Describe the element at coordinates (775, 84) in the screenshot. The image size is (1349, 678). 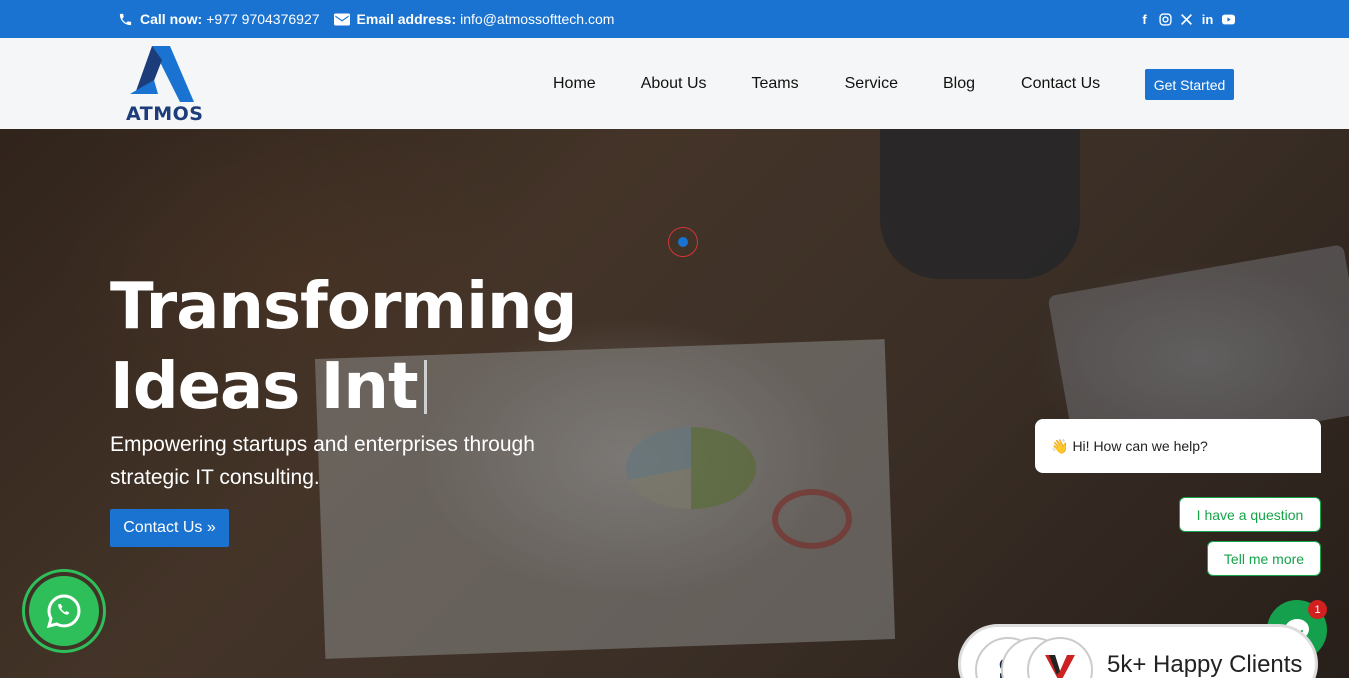
I see `nav-teams: Teams` at that location.